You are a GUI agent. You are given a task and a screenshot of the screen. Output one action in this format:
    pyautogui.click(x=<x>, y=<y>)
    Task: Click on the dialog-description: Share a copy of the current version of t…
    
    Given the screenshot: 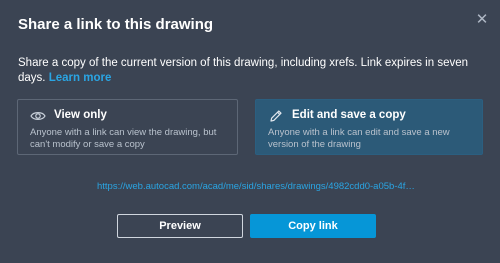 What is the action you would take?
    pyautogui.click(x=253, y=71)
    